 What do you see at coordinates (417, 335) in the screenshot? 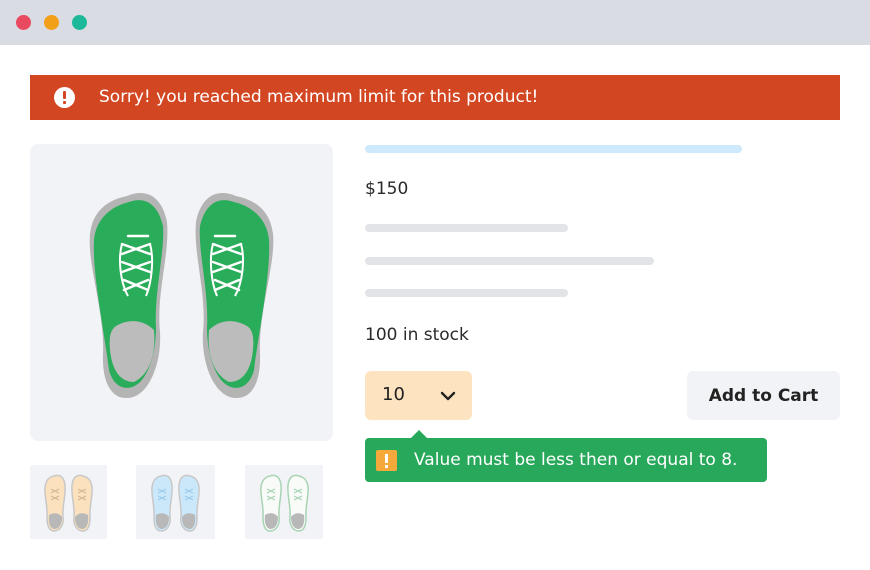
I see `stock-status: 100 in stock` at bounding box center [417, 335].